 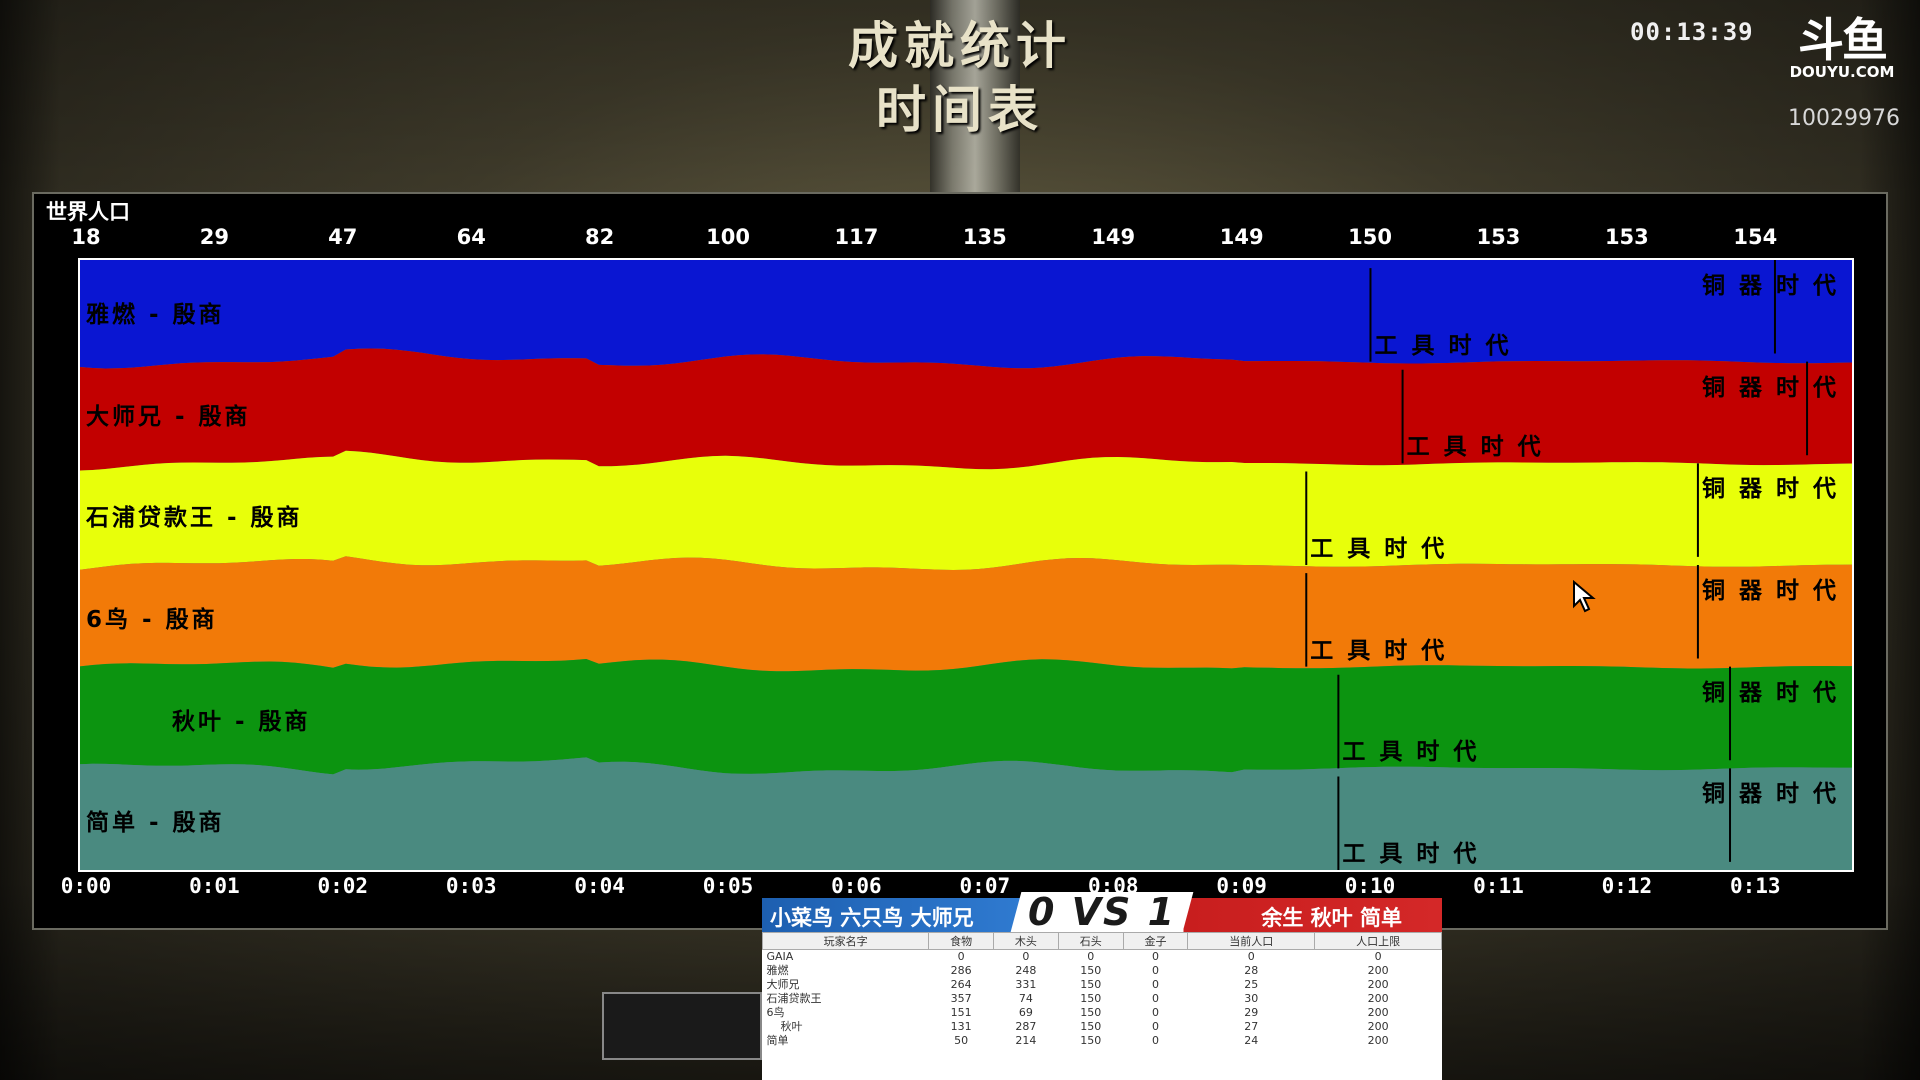 What do you see at coordinates (856, 886) in the screenshot?
I see `time-tick-label: 0:06` at bounding box center [856, 886].